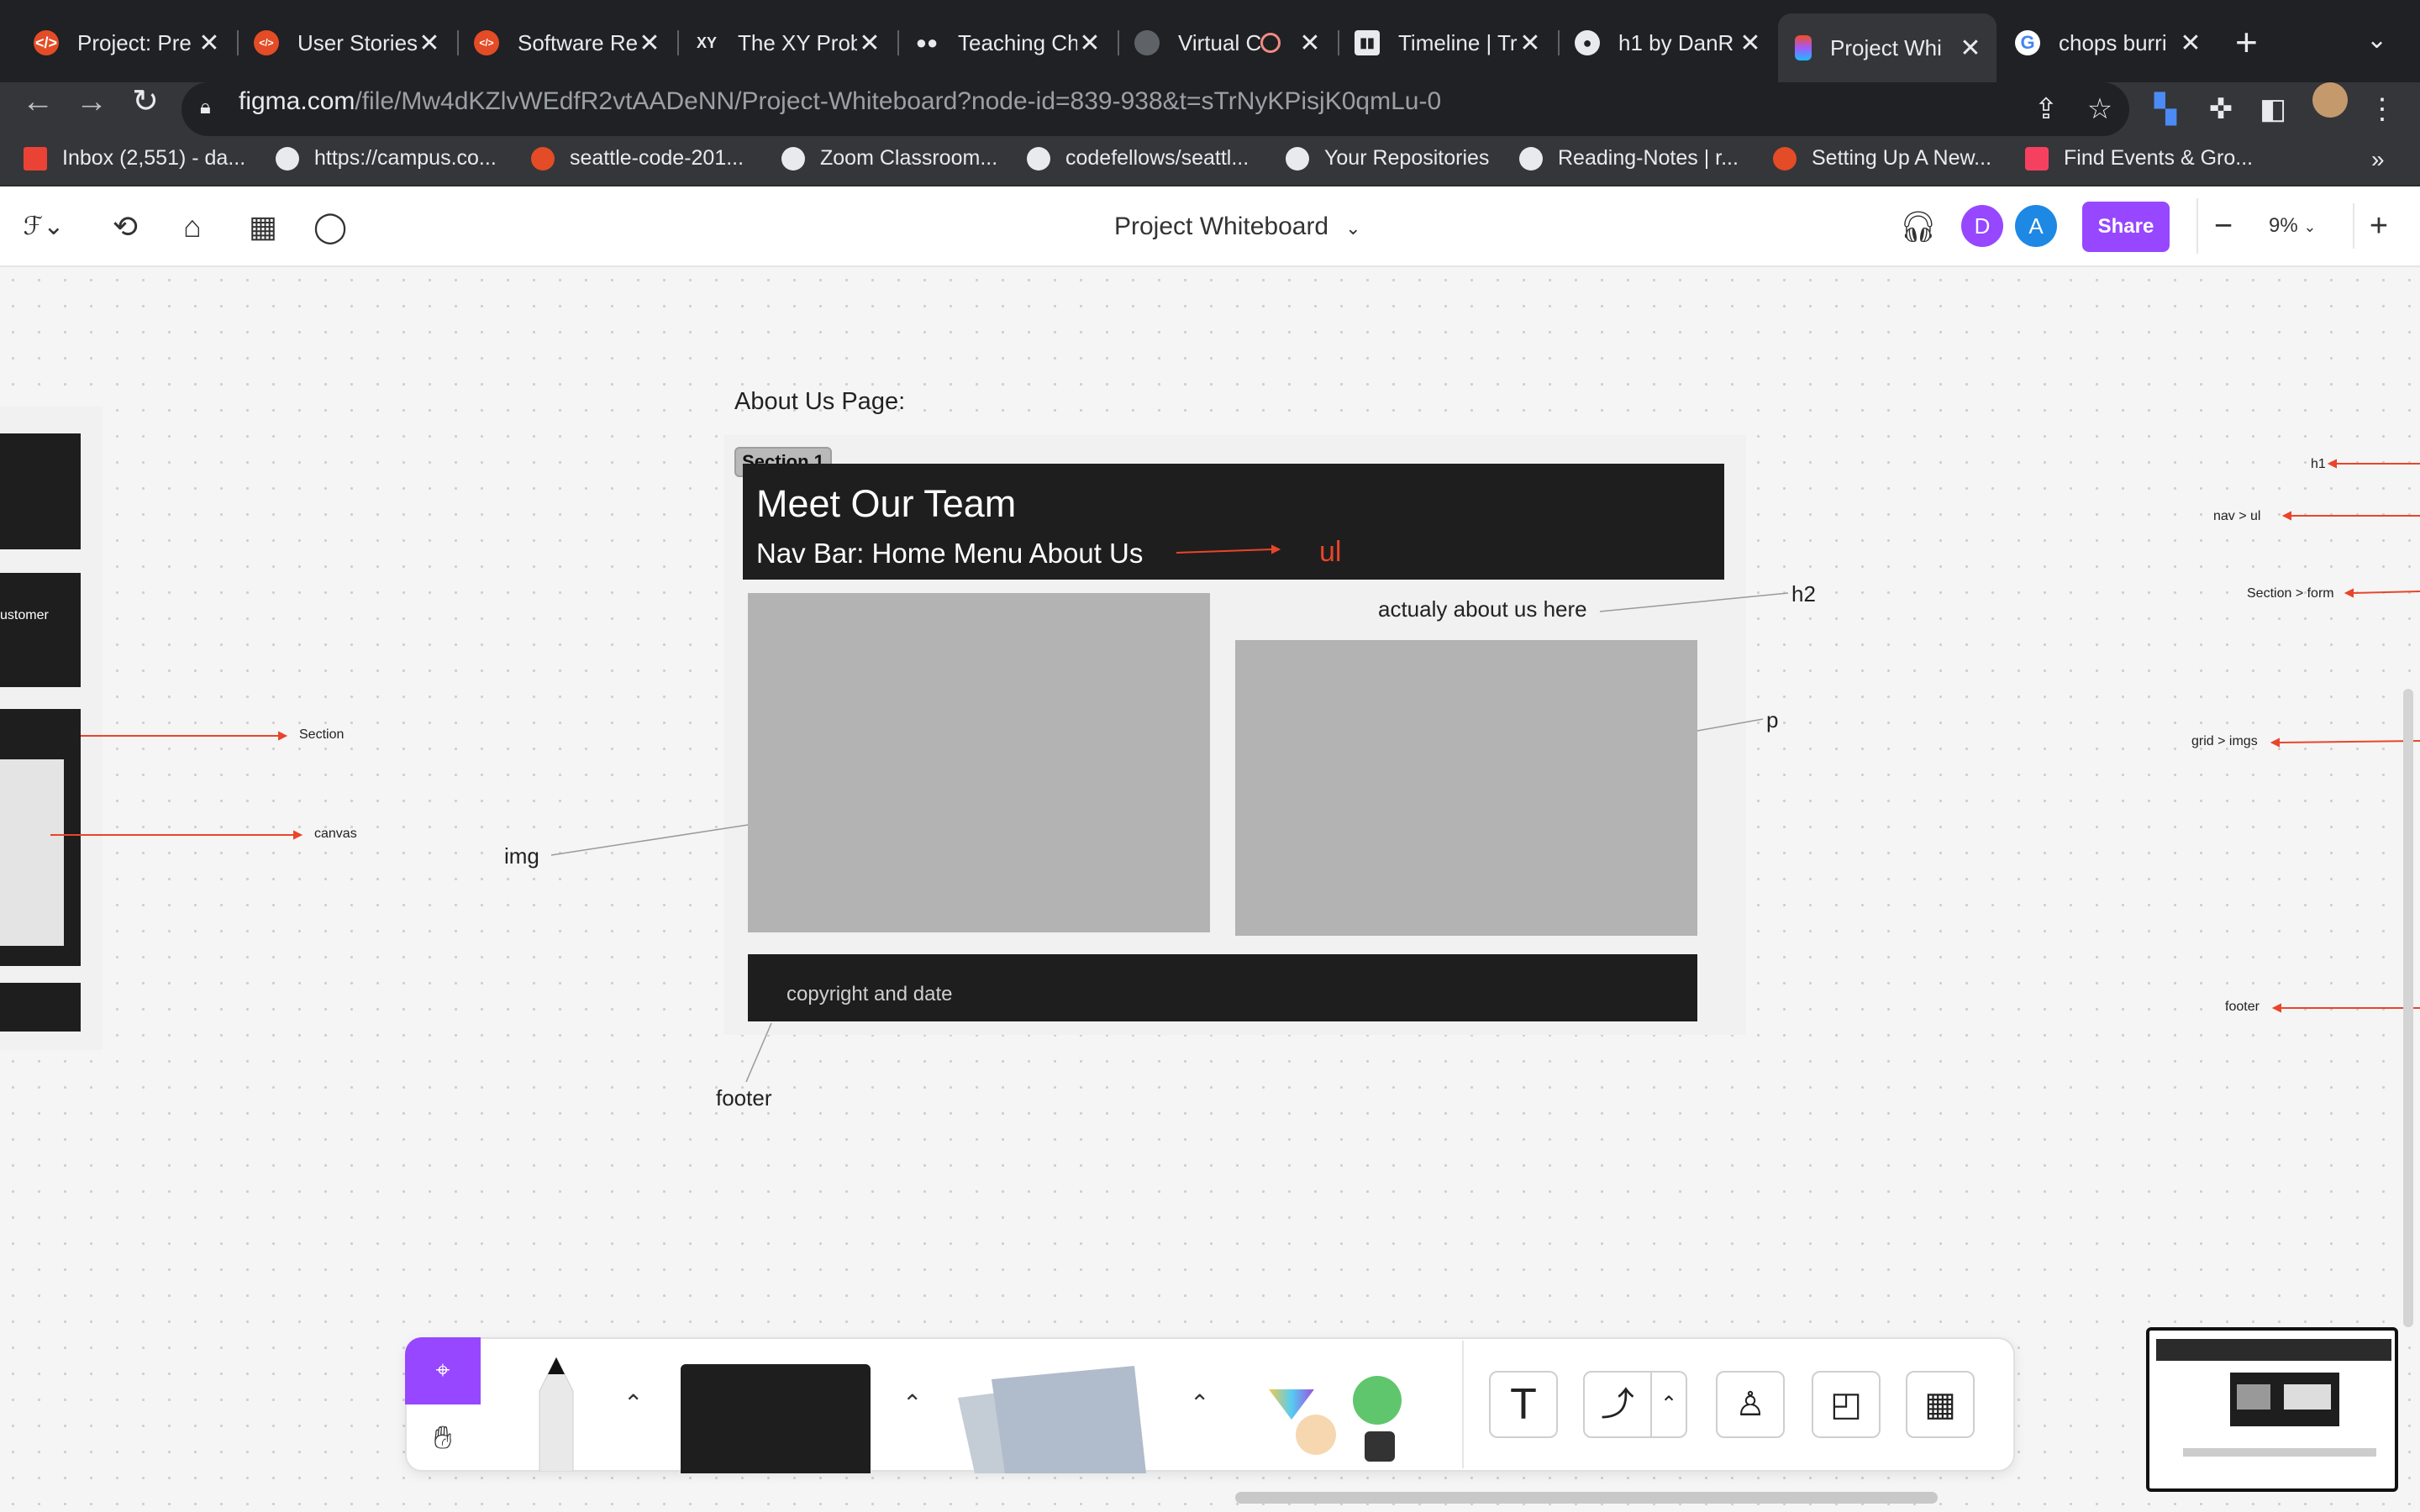 The height and width of the screenshot is (1512, 2420). Describe the element at coordinates (1482, 609) in the screenshot. I see `about-text: actualy about us here` at that location.